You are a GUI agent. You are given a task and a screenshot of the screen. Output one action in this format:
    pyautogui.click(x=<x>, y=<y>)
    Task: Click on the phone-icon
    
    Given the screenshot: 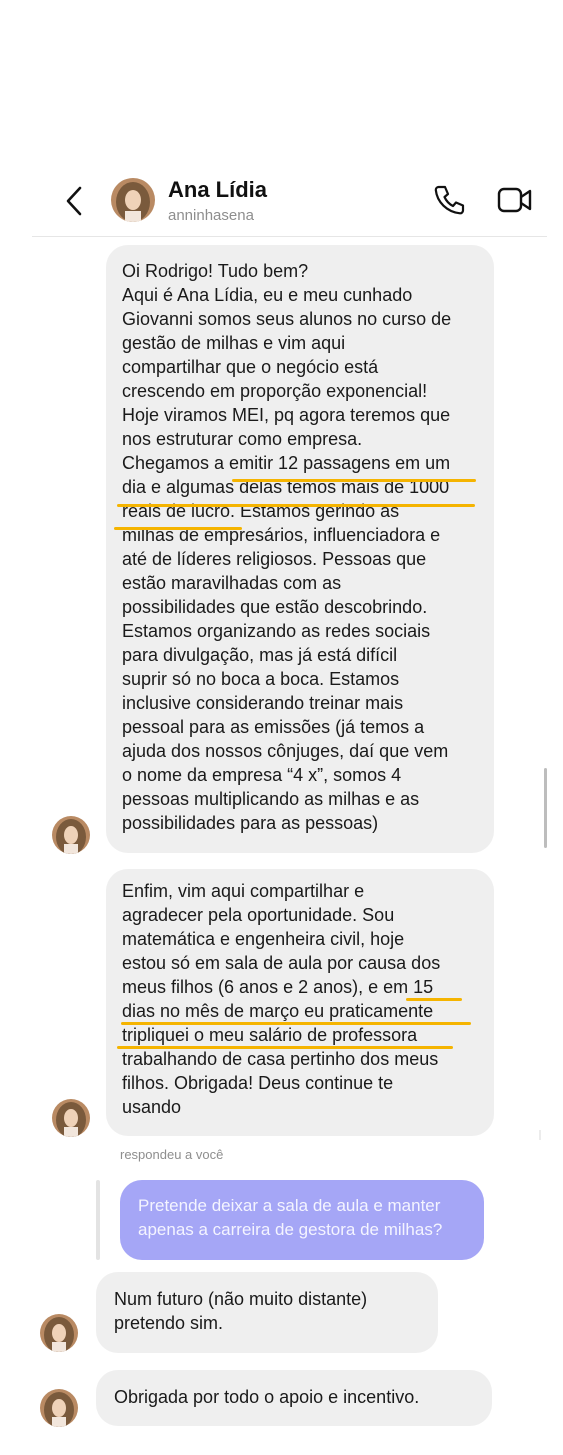 What is the action you would take?
    pyautogui.click(x=449, y=200)
    